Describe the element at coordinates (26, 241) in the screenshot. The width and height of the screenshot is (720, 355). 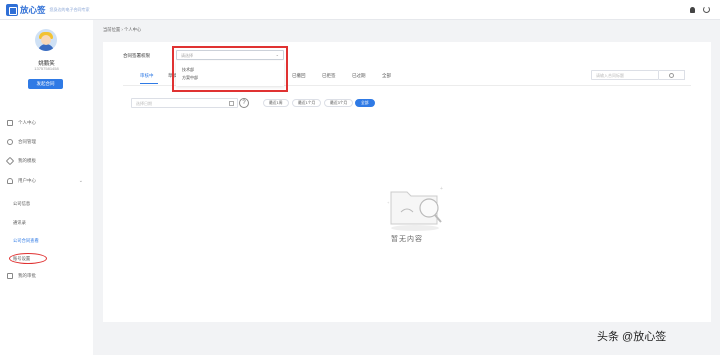
I see `sidebar-subitem-company-contracts: 公司合同查看` at that location.